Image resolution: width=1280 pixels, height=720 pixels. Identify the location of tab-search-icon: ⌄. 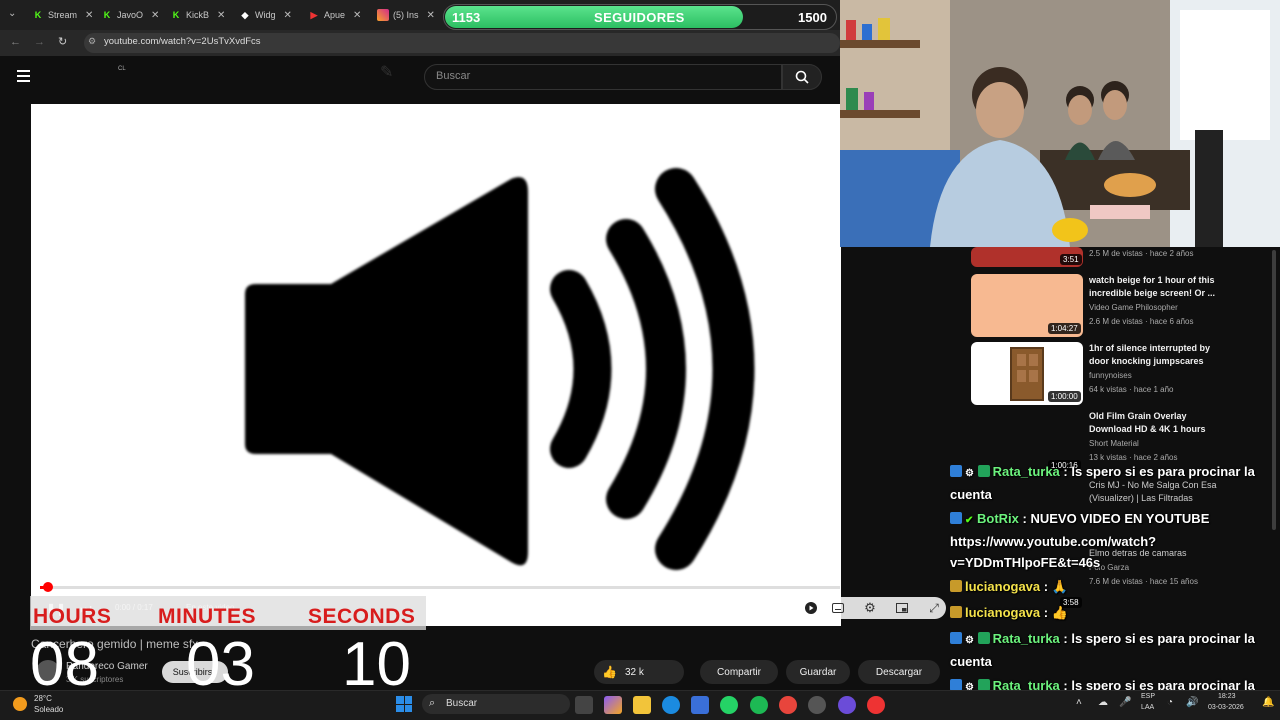
(12, 13).